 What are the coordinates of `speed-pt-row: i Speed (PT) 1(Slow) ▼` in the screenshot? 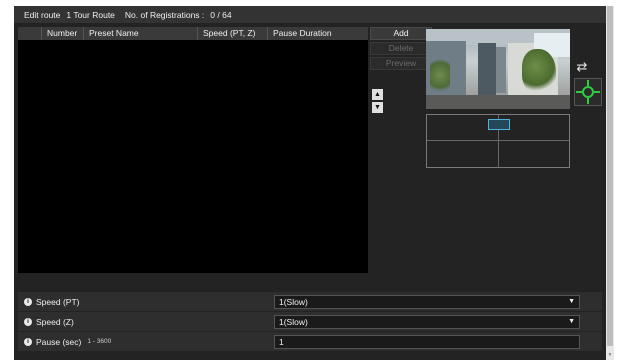 It's located at (310, 301).